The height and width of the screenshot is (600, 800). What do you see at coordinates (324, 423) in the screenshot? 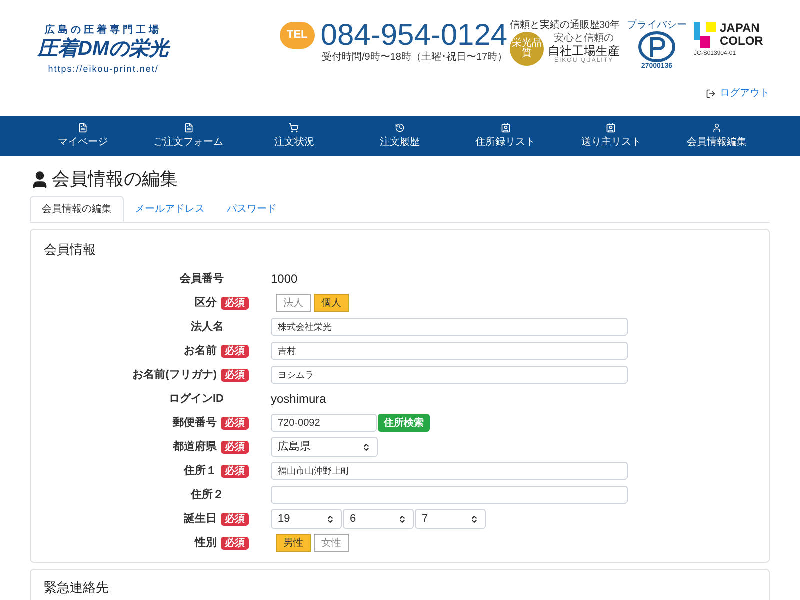
I see `input-field: 720-0092` at bounding box center [324, 423].